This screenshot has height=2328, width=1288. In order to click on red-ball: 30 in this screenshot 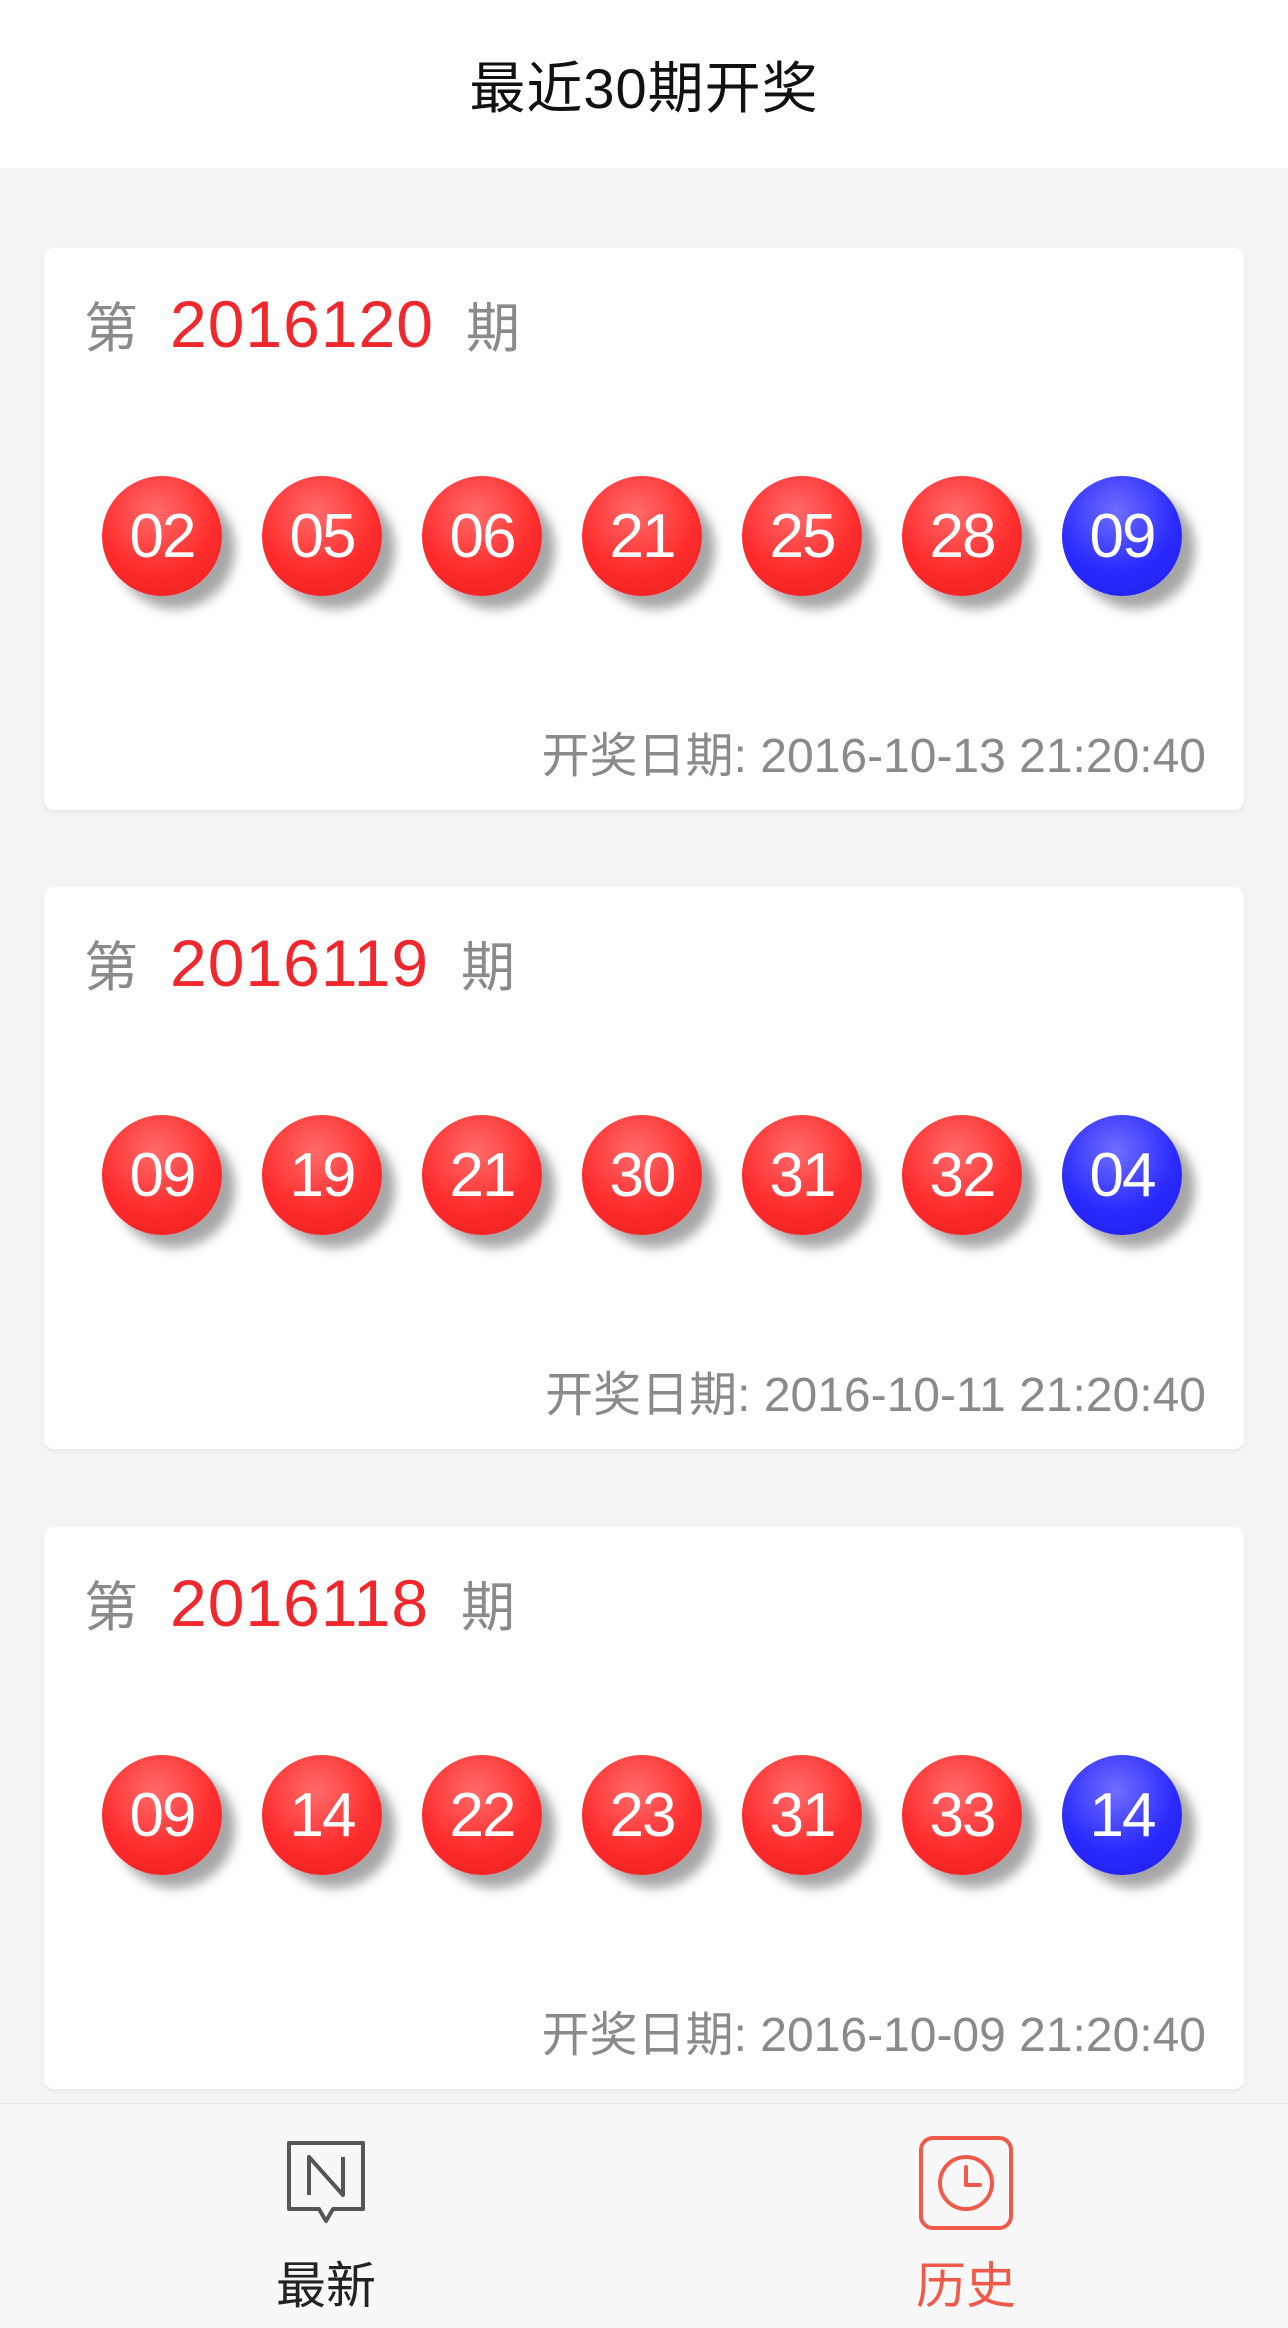, I will do `click(642, 1175)`.